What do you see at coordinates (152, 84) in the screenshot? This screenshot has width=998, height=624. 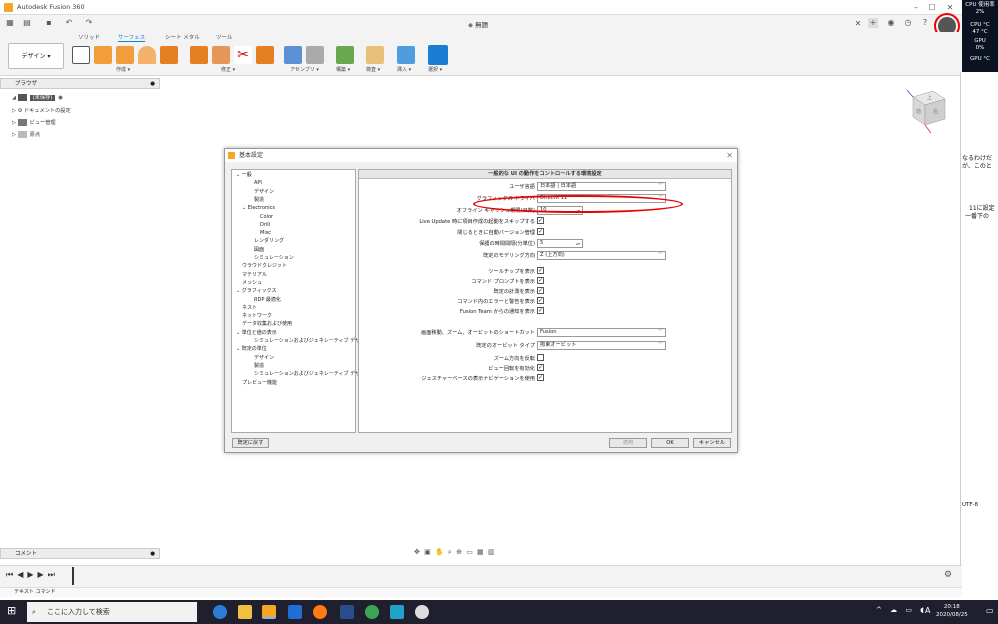 I see `browser-pin-icon: ●` at bounding box center [152, 84].